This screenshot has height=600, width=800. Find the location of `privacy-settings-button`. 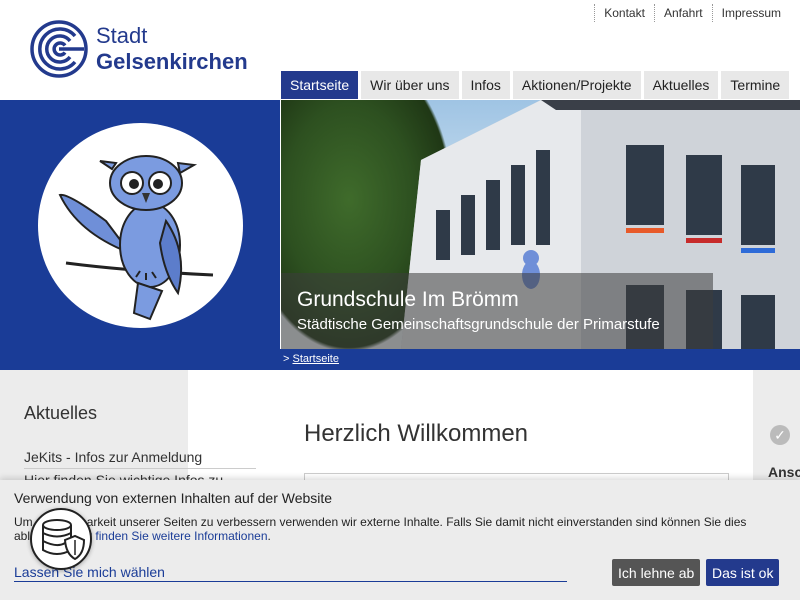

privacy-settings-button is located at coordinates (61, 539).